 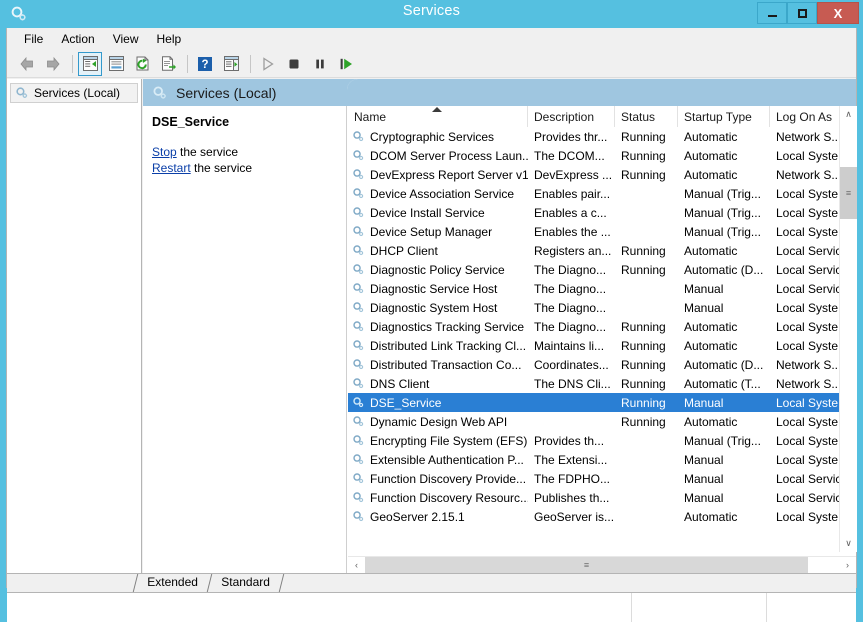 What do you see at coordinates (847, 565) in the screenshot?
I see `scroll-right-button: ›` at bounding box center [847, 565].